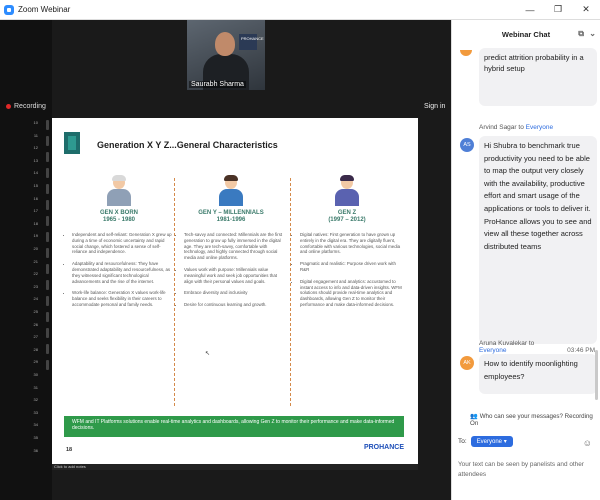 The height and width of the screenshot is (500, 600). Describe the element at coordinates (8, 106) in the screenshot. I see `record-dot-icon` at that location.